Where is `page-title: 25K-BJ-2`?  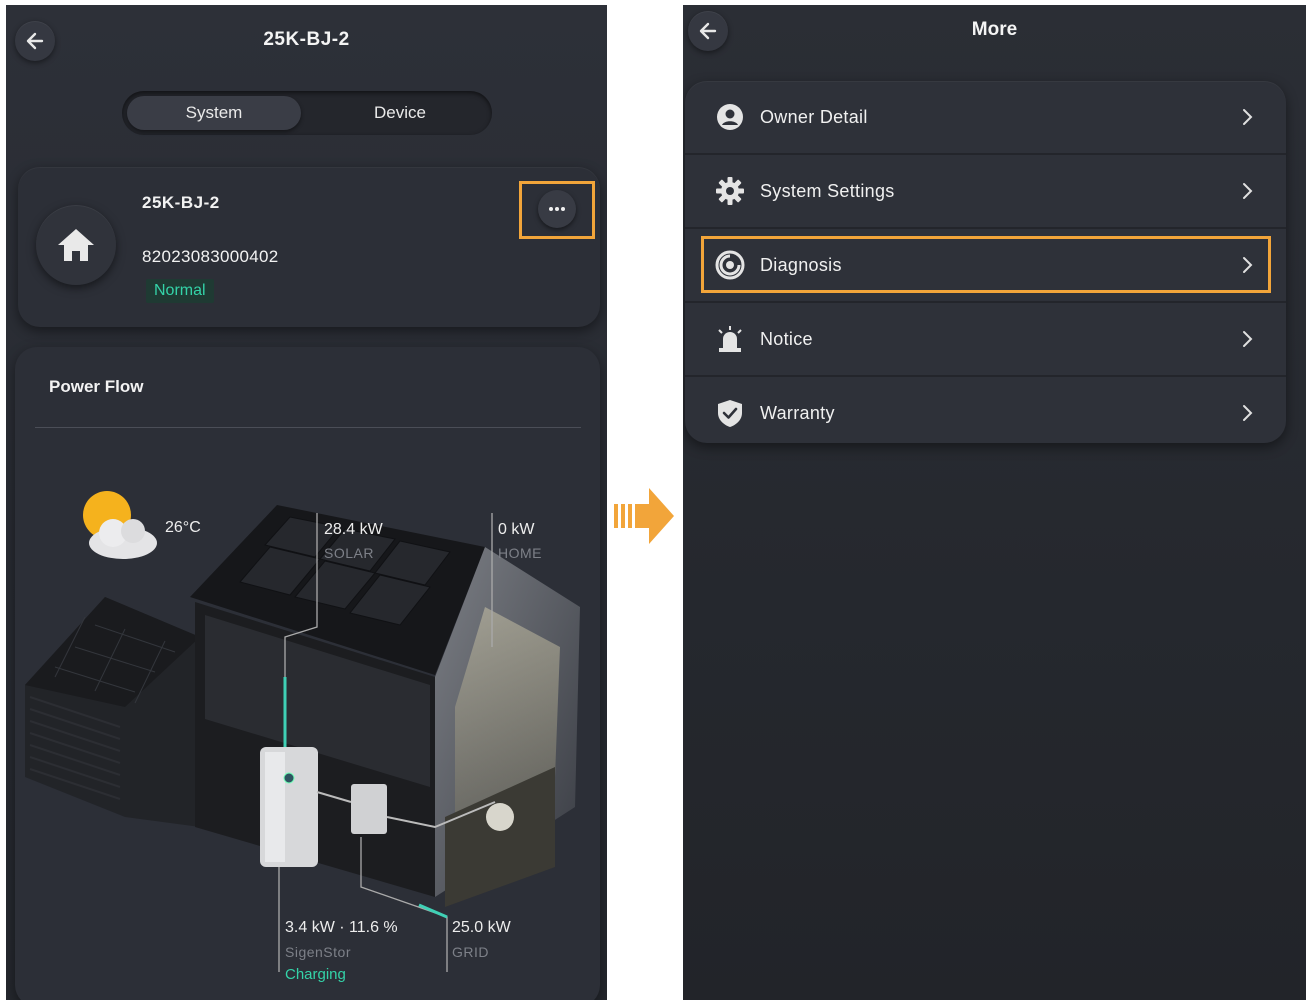
page-title: 25K-BJ-2 is located at coordinates (306, 39).